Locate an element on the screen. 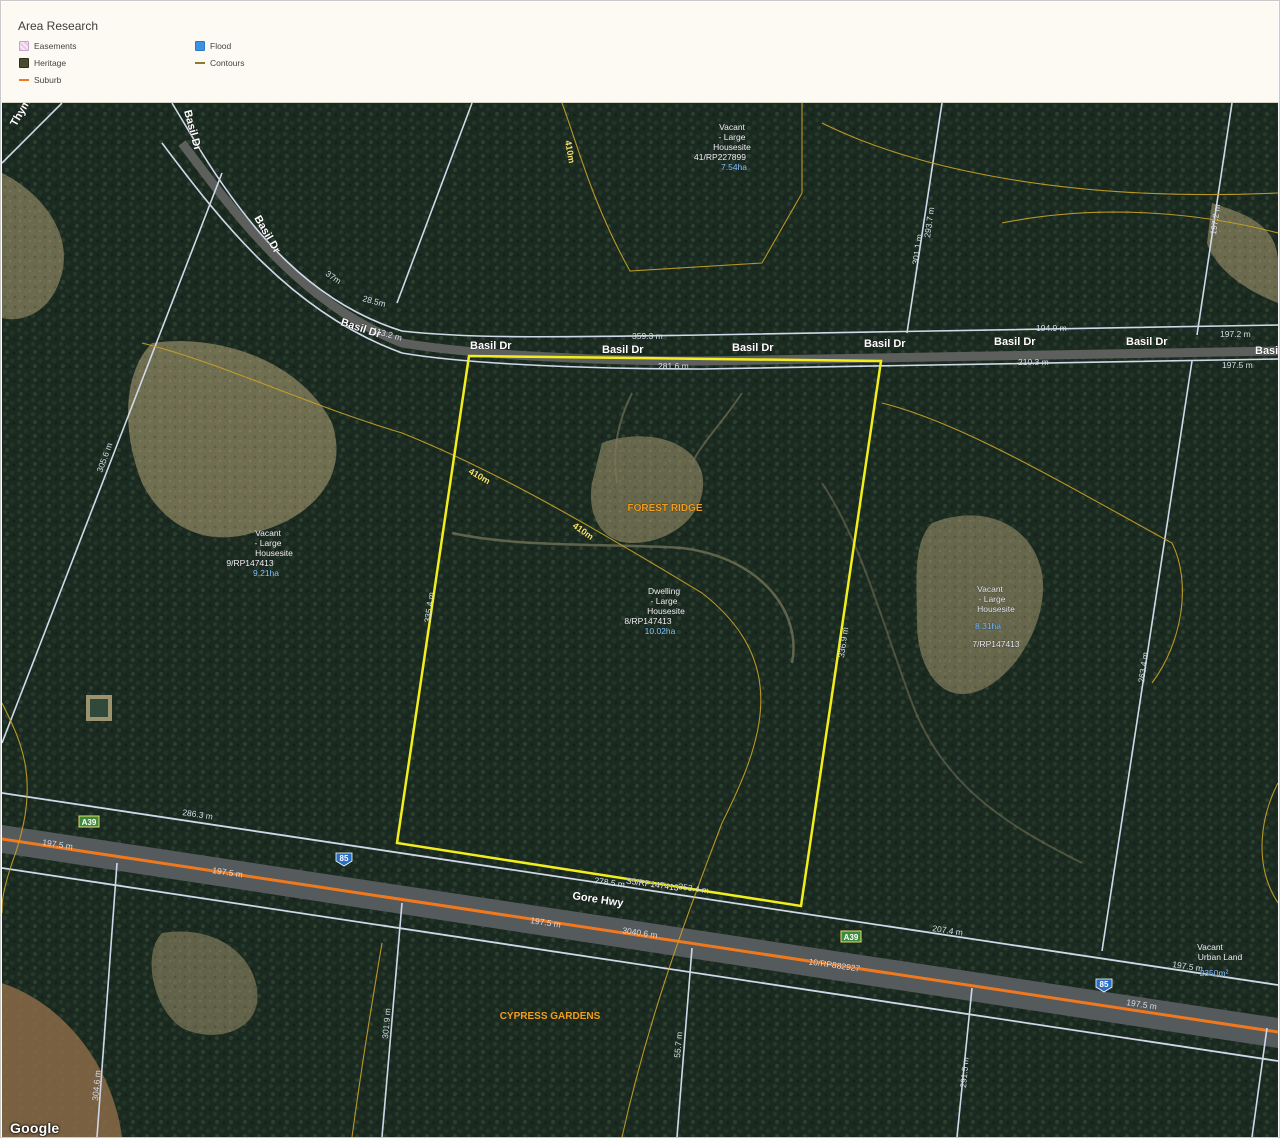 The width and height of the screenshot is (1280, 1138). route-shield-a39-east-label: A39 is located at coordinates (851, 937).